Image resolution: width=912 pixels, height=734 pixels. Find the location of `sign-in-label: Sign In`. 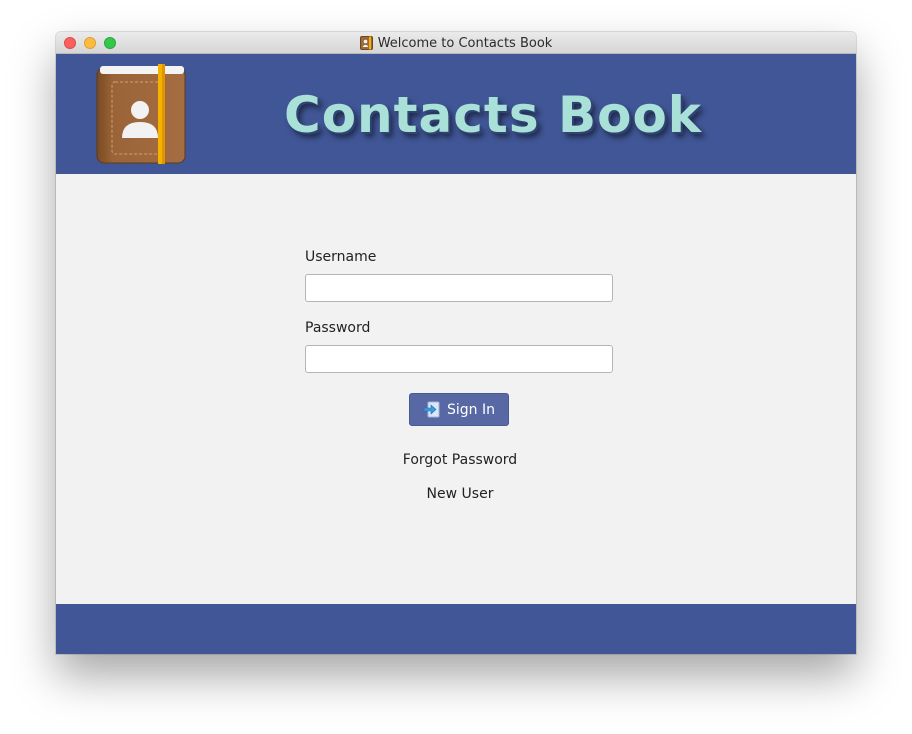

sign-in-label: Sign In is located at coordinates (471, 409).